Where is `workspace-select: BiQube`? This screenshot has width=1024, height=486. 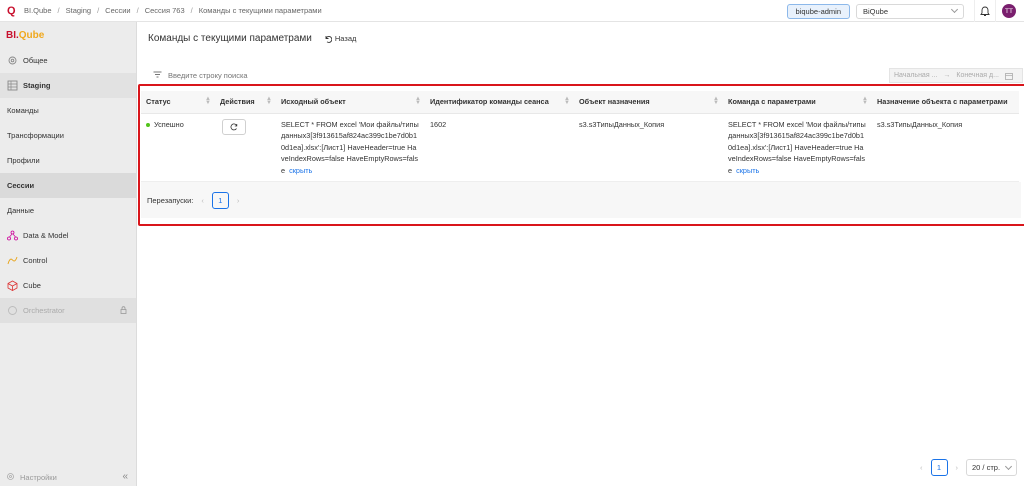 workspace-select: BiQube is located at coordinates (910, 11).